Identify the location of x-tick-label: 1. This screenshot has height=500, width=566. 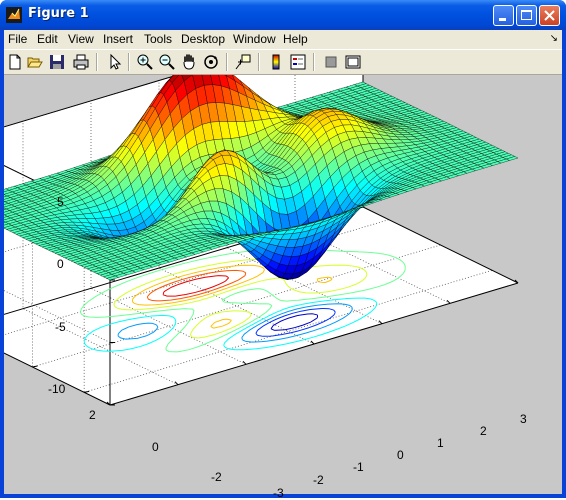
(440, 443).